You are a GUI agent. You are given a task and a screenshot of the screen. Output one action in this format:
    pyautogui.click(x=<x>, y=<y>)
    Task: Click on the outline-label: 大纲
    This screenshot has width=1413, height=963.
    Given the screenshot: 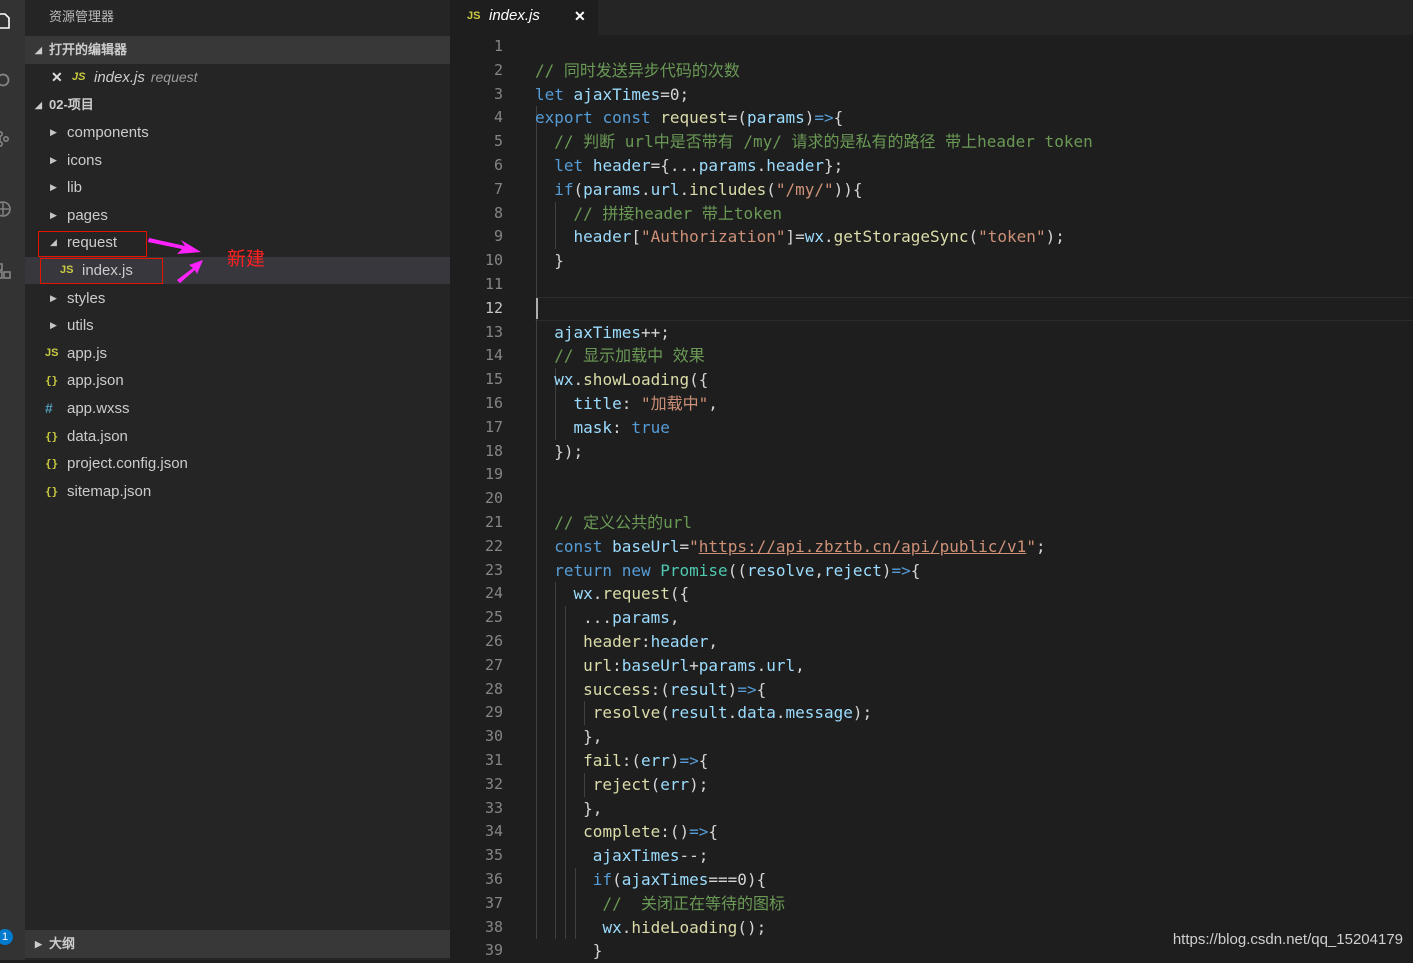 What is the action you would take?
    pyautogui.click(x=62, y=943)
    